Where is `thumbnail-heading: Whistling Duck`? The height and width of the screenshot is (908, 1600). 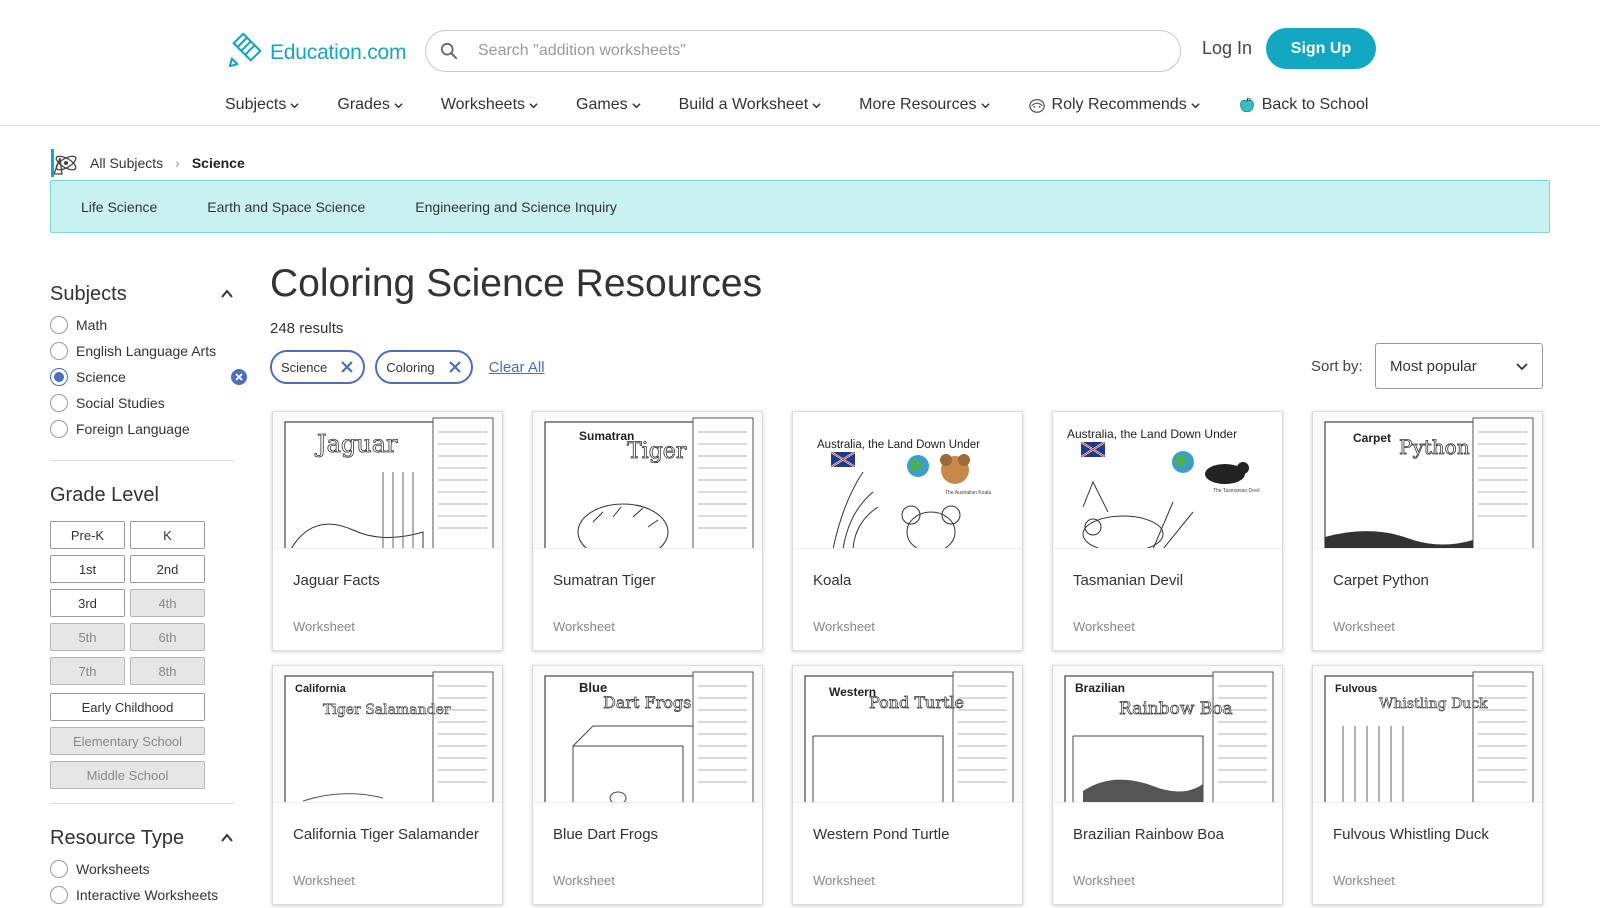 thumbnail-heading: Whistling Duck is located at coordinates (1433, 704).